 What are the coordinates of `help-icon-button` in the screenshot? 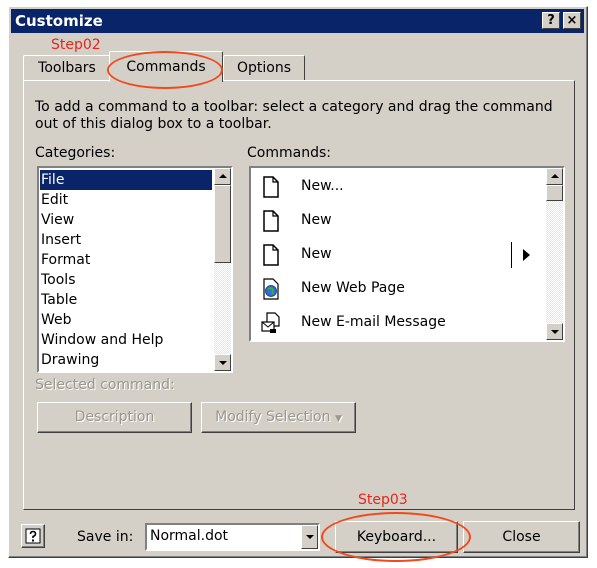 It's located at (33, 536).